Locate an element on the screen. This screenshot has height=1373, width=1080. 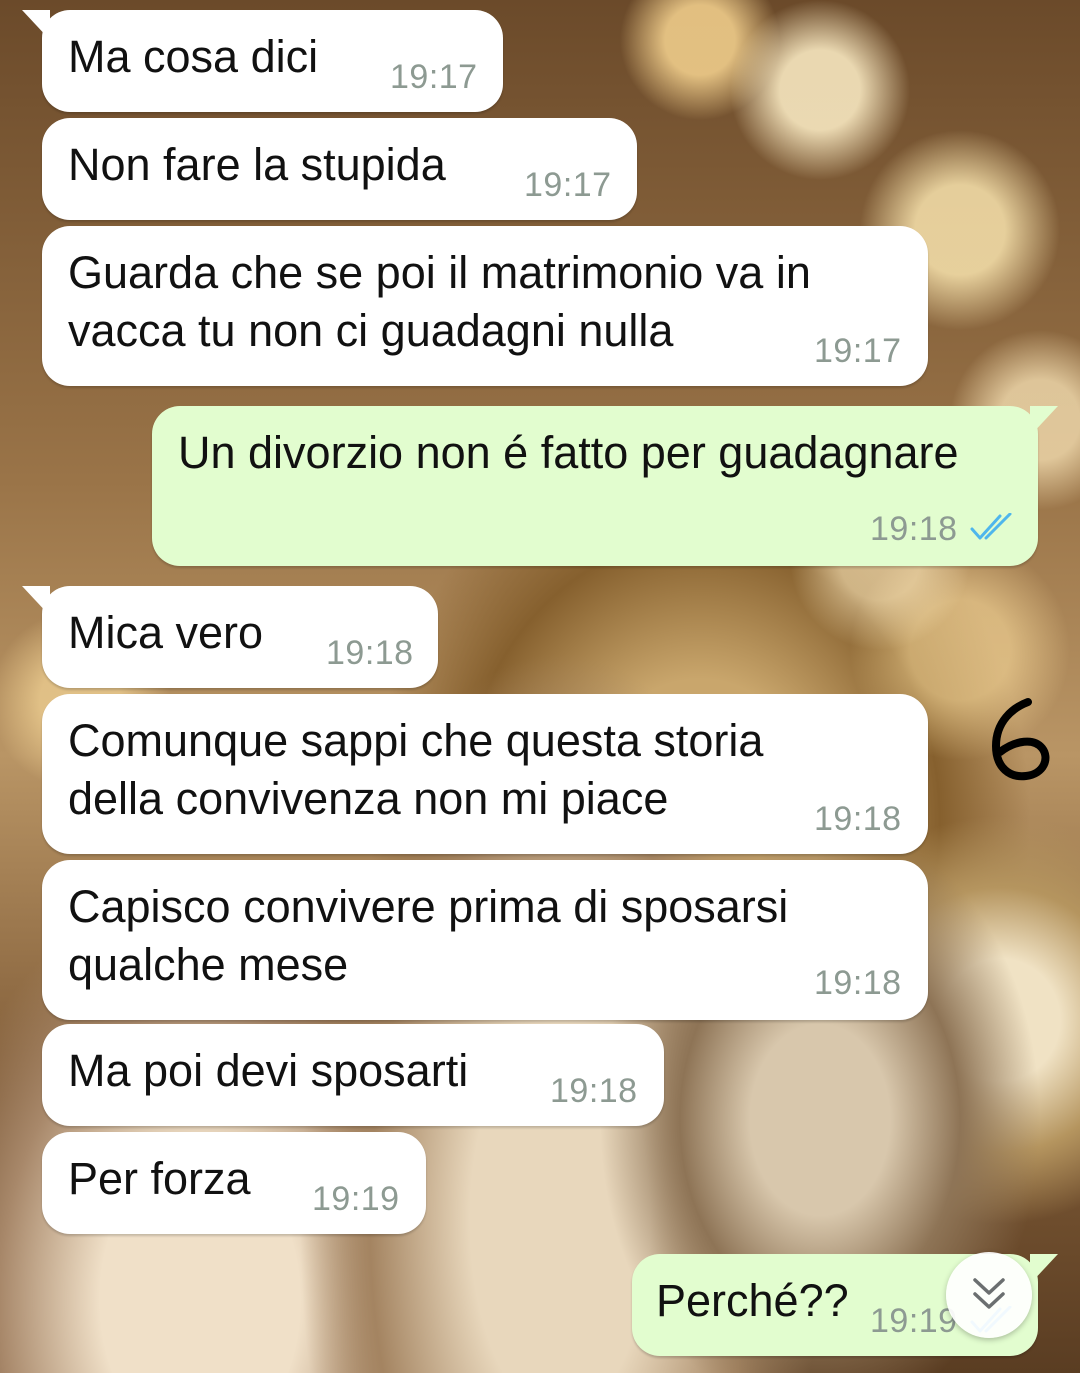
message-text: Mica vero is located at coordinates (166, 632).